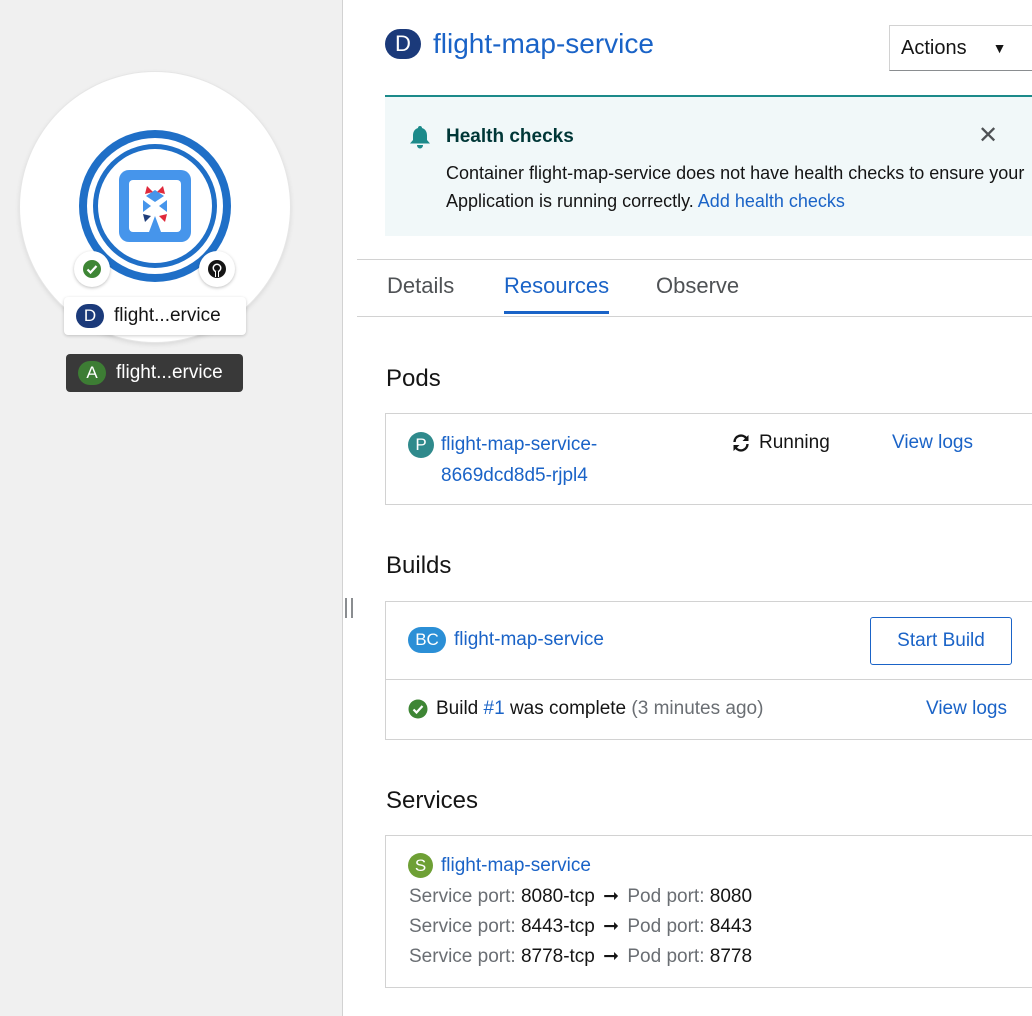  What do you see at coordinates (494, 709) in the screenshot?
I see `build-number-link: #1` at bounding box center [494, 709].